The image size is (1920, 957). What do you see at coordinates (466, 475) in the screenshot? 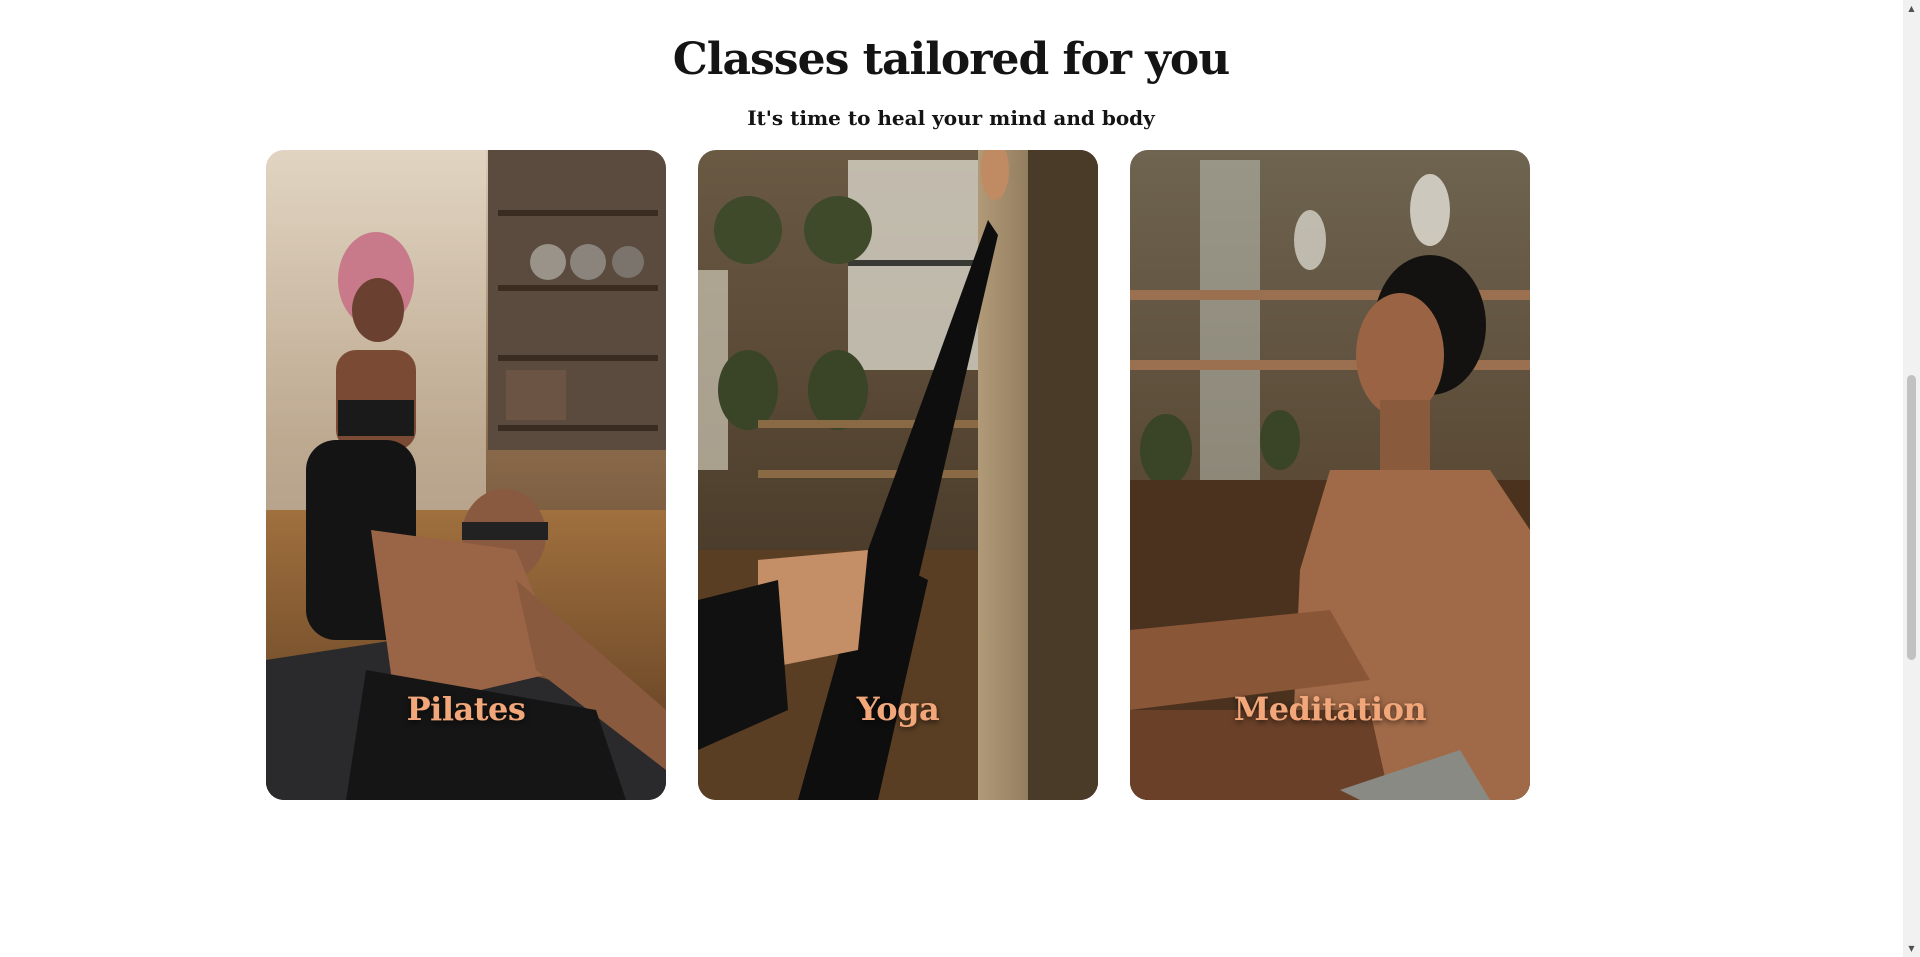
I see `class-card-pilates: Pilates` at bounding box center [466, 475].